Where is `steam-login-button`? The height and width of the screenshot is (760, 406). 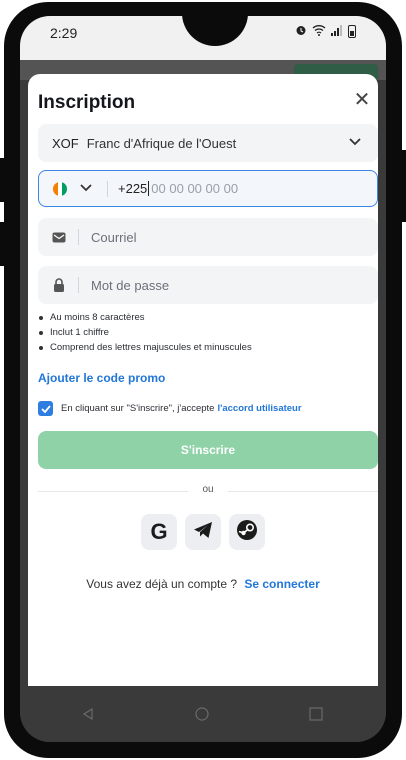 steam-login-button is located at coordinates (247, 532).